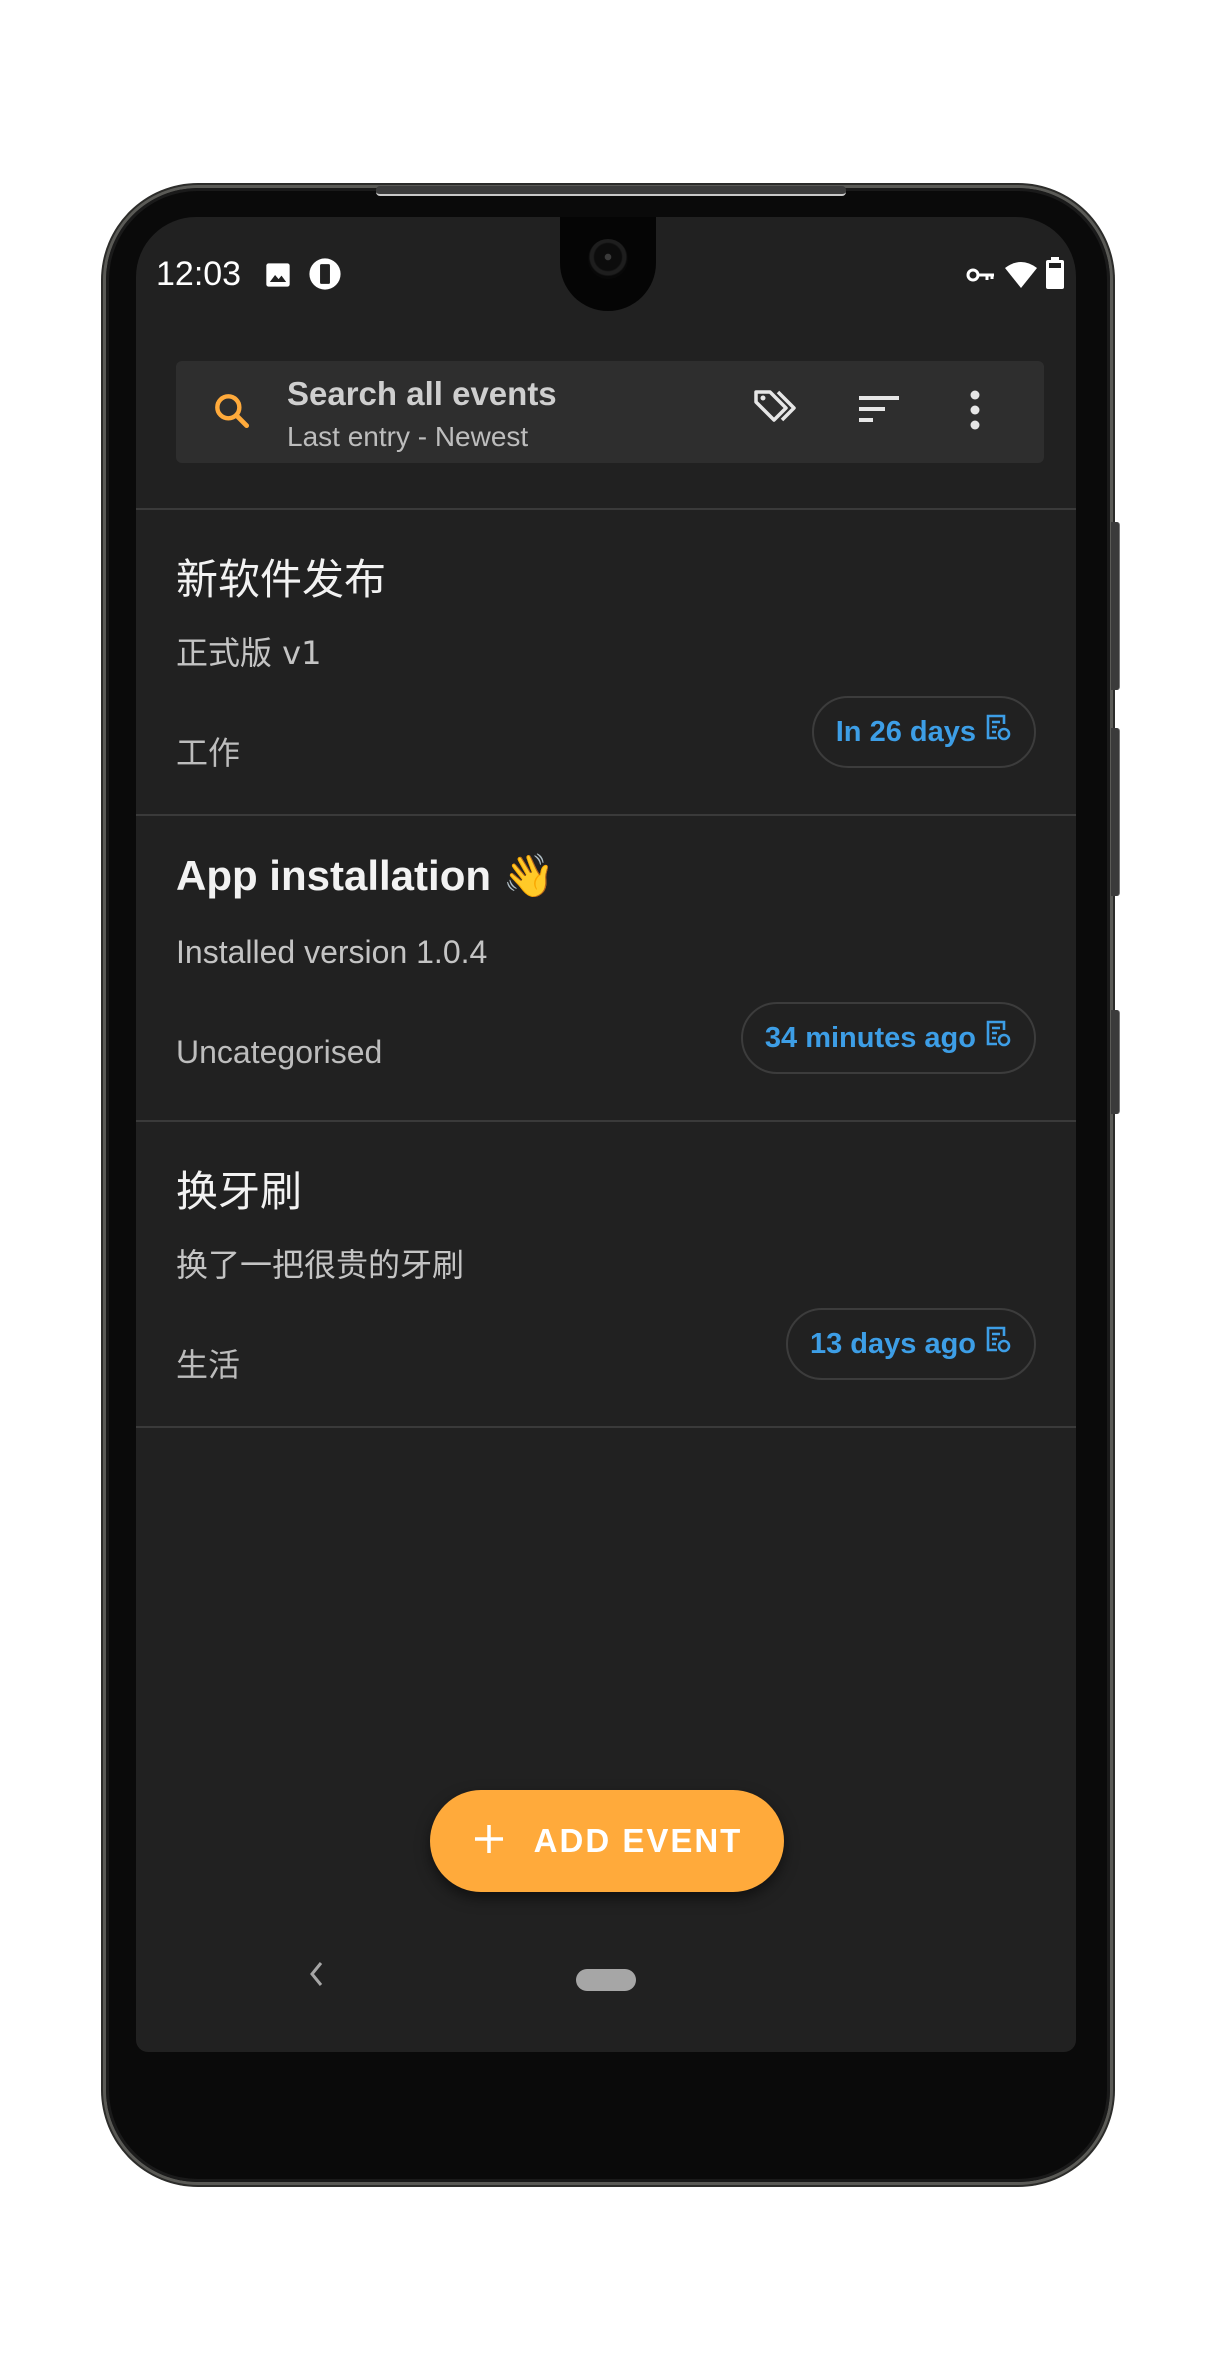  Describe the element at coordinates (610, 412) in the screenshot. I see `search-bar: Search all events Last entry - Newest` at that location.